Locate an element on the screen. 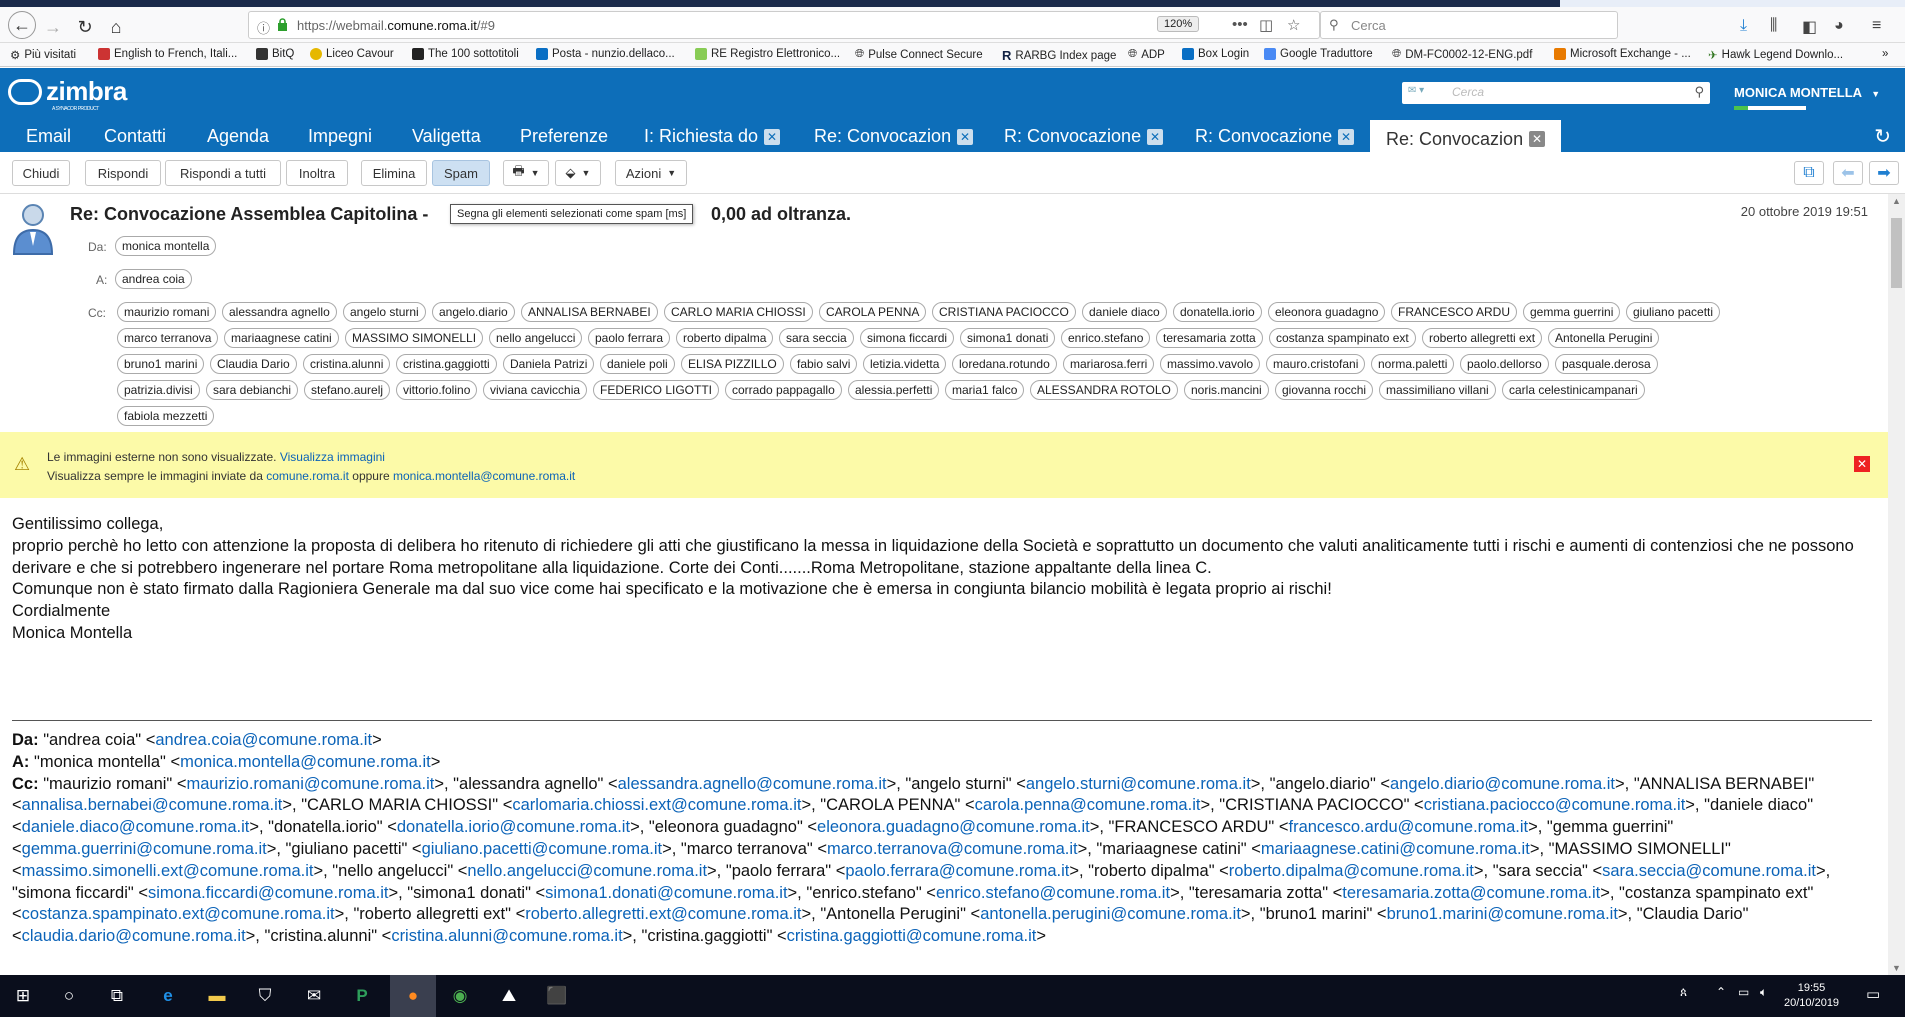 The height and width of the screenshot is (1017, 1905). previous-message-icon: ⬅ is located at coordinates (1848, 173).